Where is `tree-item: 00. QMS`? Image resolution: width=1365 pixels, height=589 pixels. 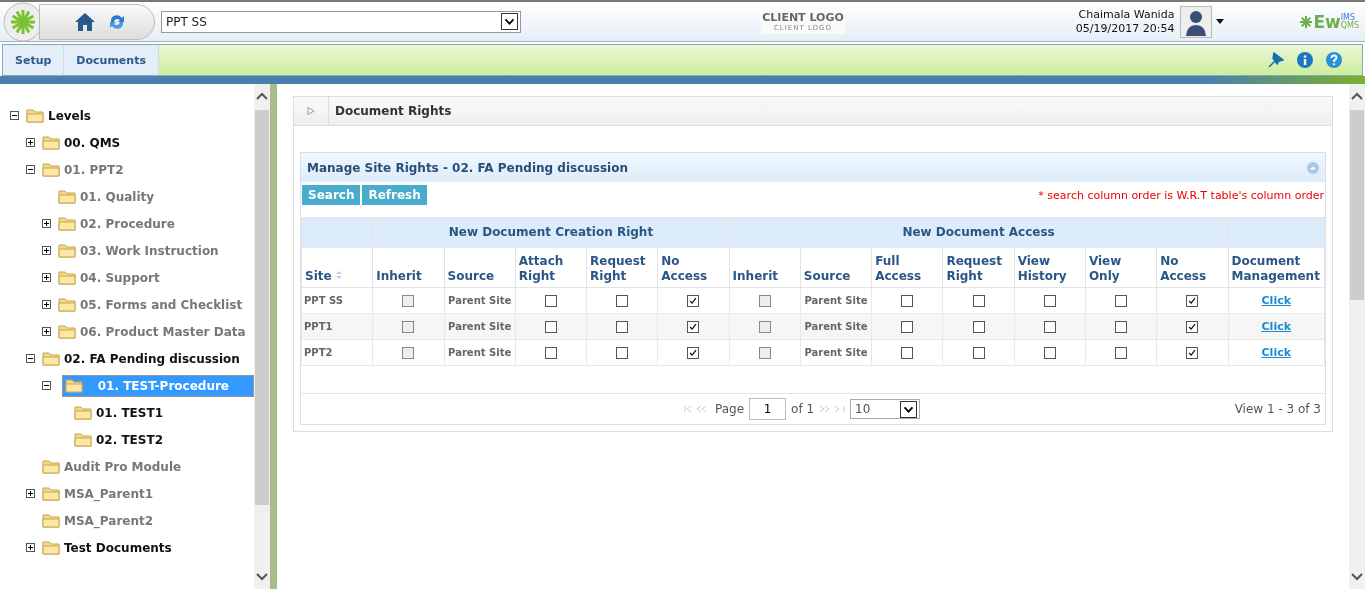 tree-item: 00. QMS is located at coordinates (81, 142).